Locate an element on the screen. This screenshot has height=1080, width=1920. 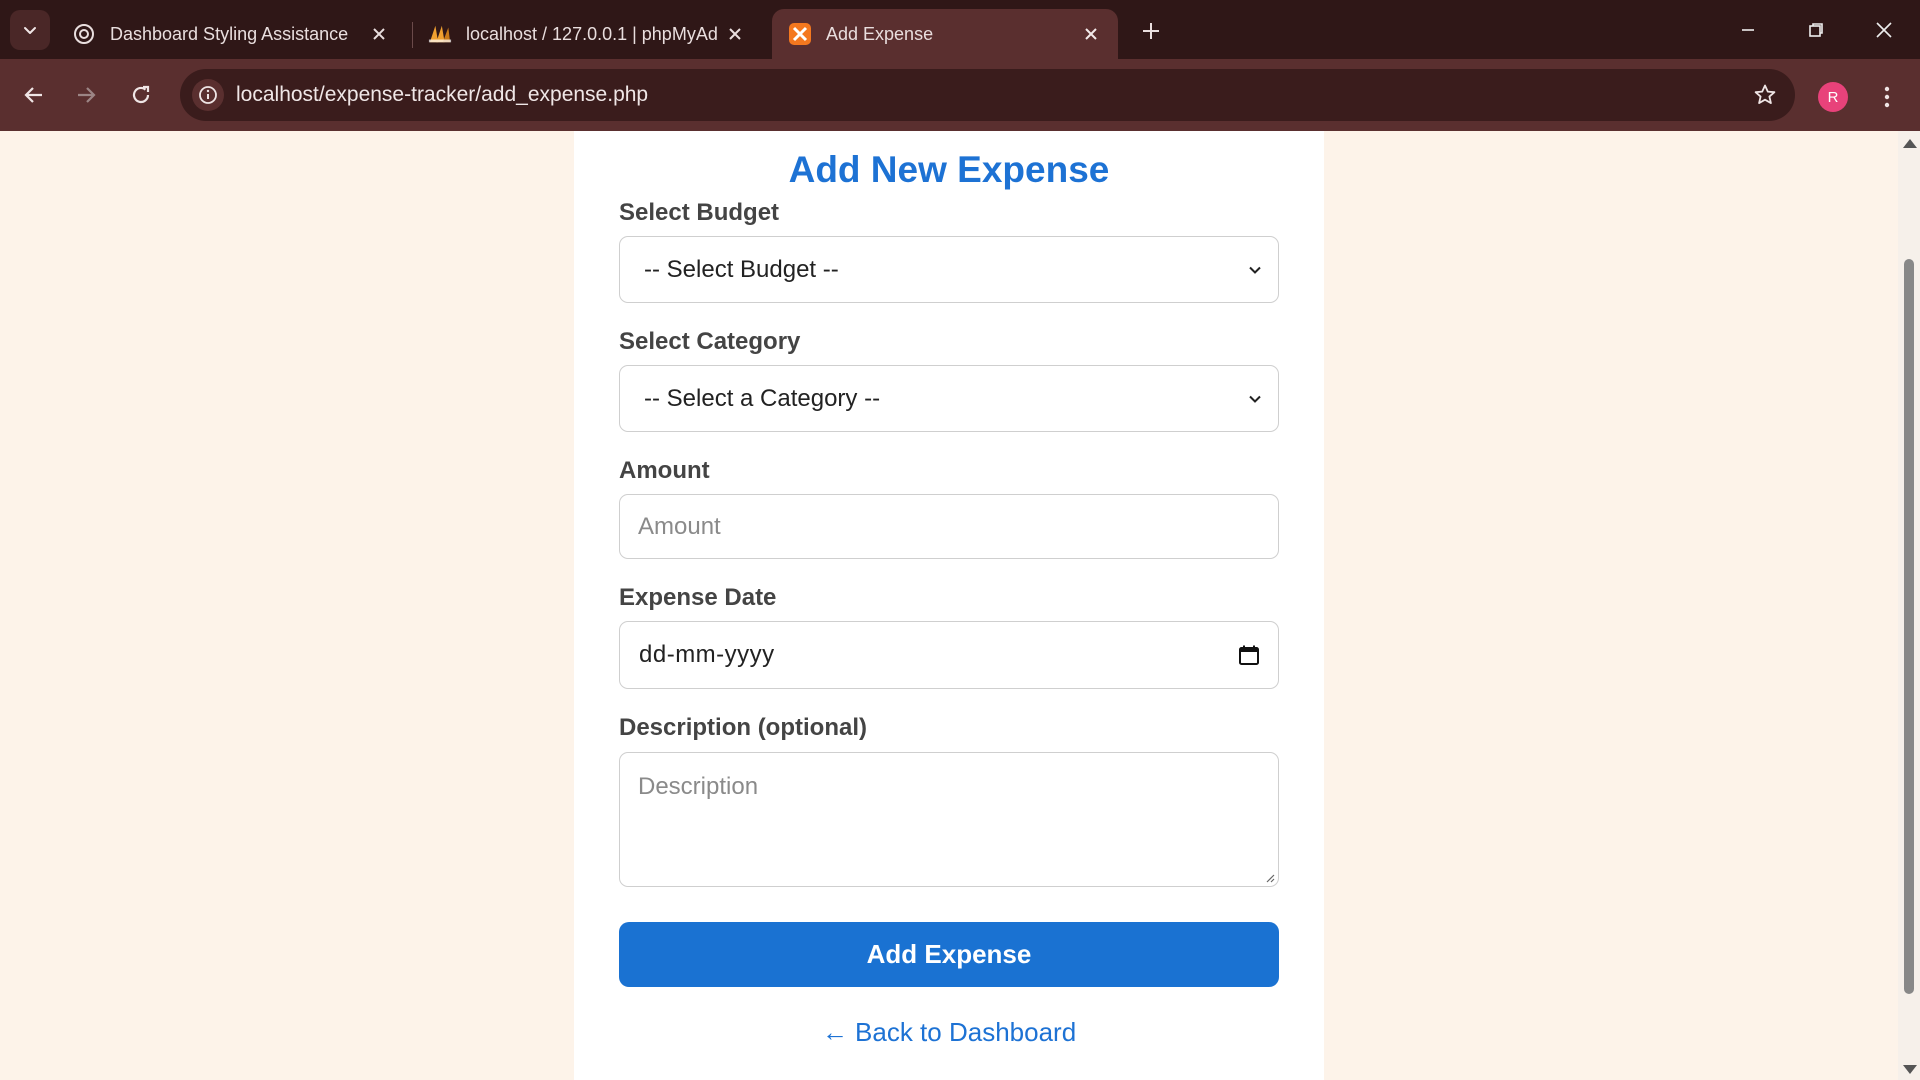
scroll-up-arrow is located at coordinates (1910, 143).